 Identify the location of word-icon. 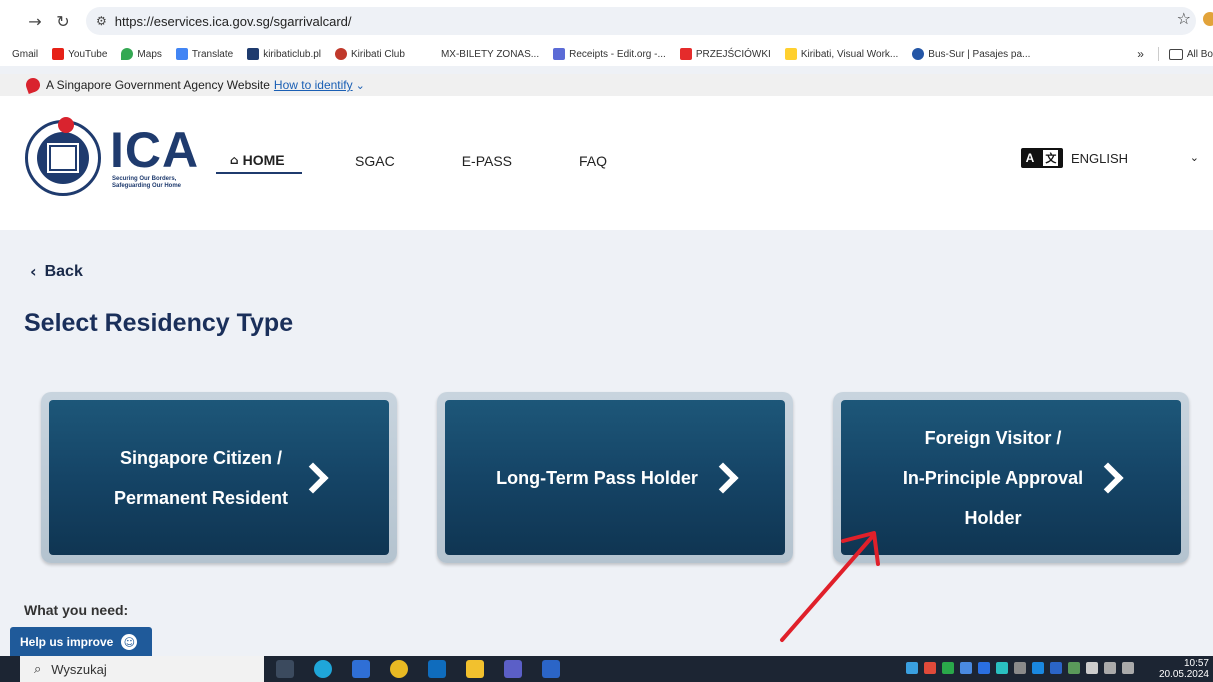
(551, 669).